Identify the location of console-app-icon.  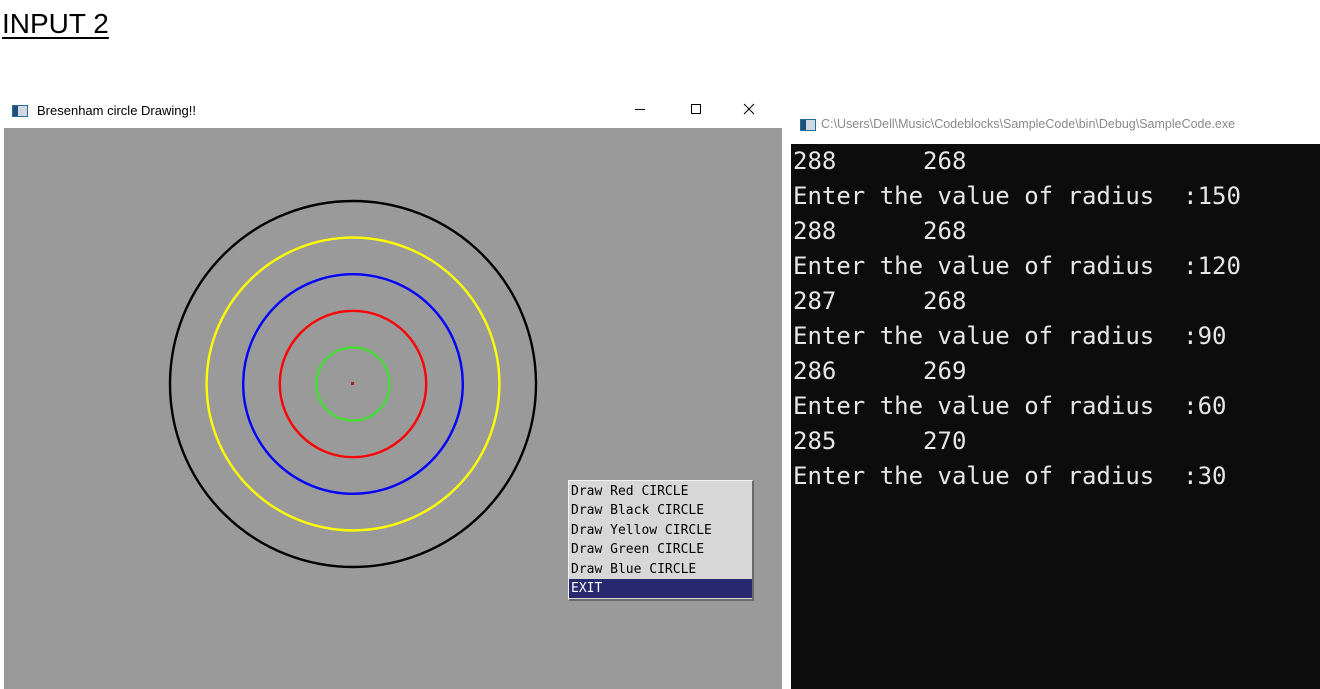
(808, 125).